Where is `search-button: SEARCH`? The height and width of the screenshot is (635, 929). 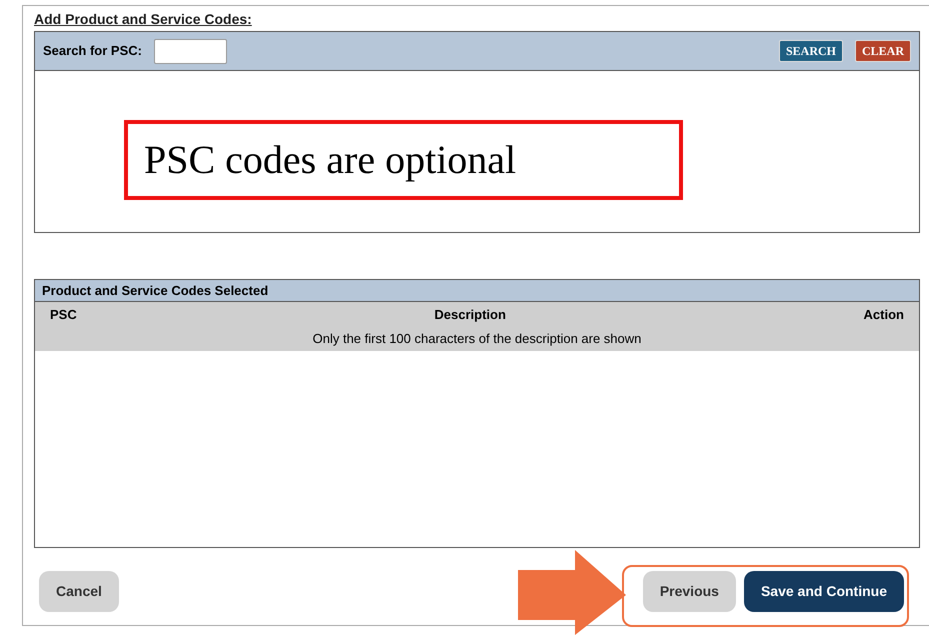
search-button: SEARCH is located at coordinates (810, 51).